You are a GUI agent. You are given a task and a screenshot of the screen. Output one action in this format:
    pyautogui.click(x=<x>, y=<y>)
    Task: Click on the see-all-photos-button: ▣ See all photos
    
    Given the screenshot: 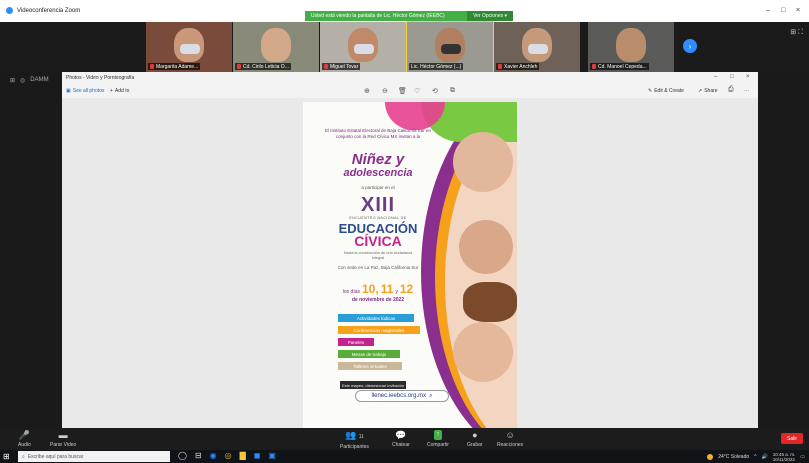 What is the action you would take?
    pyautogui.click(x=85, y=91)
    